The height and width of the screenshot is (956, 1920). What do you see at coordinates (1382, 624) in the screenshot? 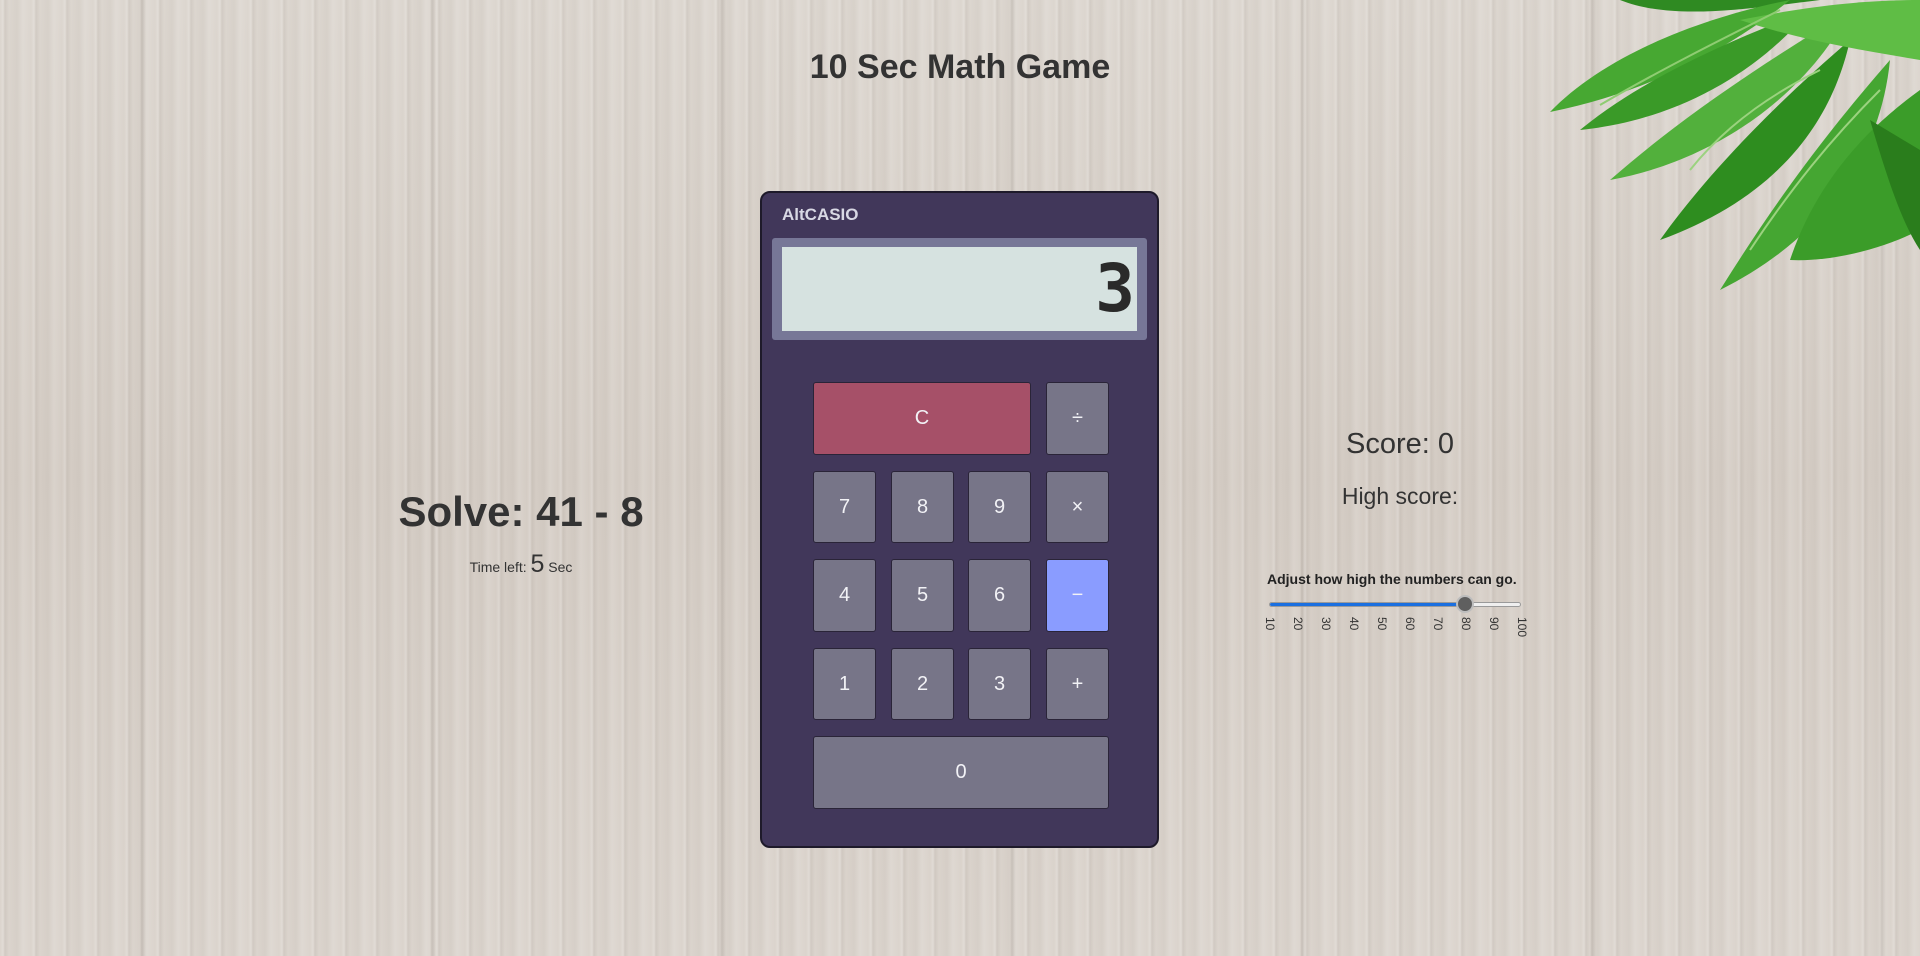
I see `slider-tick-label: 50` at bounding box center [1382, 624].